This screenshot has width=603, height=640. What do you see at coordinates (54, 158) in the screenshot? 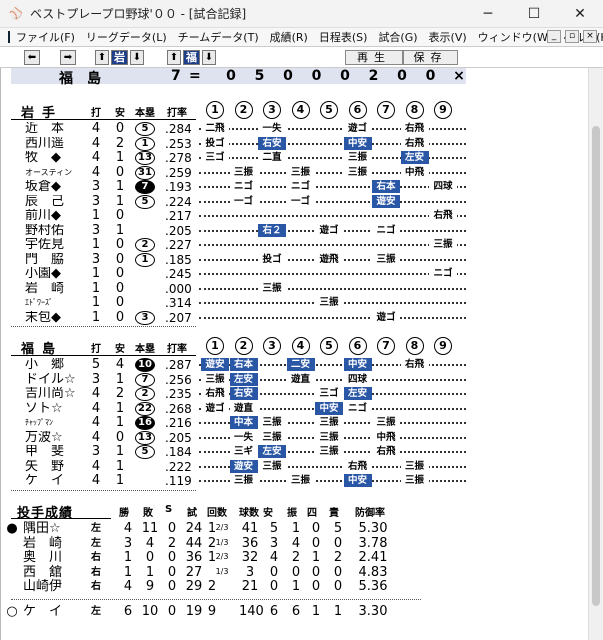
I see `player-name: 牧 ◆` at bounding box center [54, 158].